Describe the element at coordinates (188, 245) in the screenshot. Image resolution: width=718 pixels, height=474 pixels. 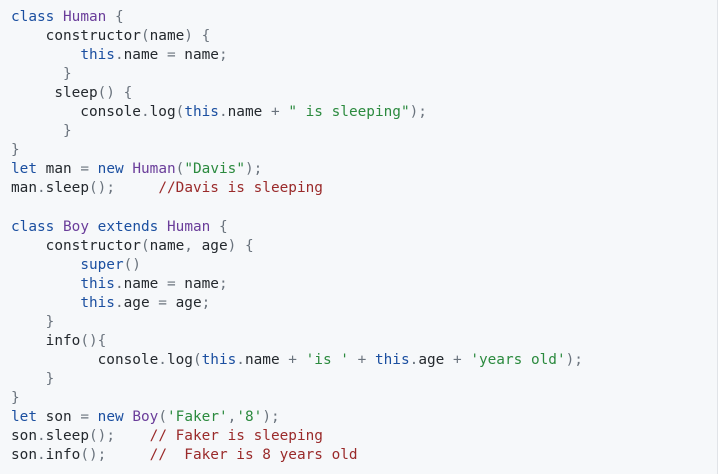
I see `token-punctuation: ,` at that location.